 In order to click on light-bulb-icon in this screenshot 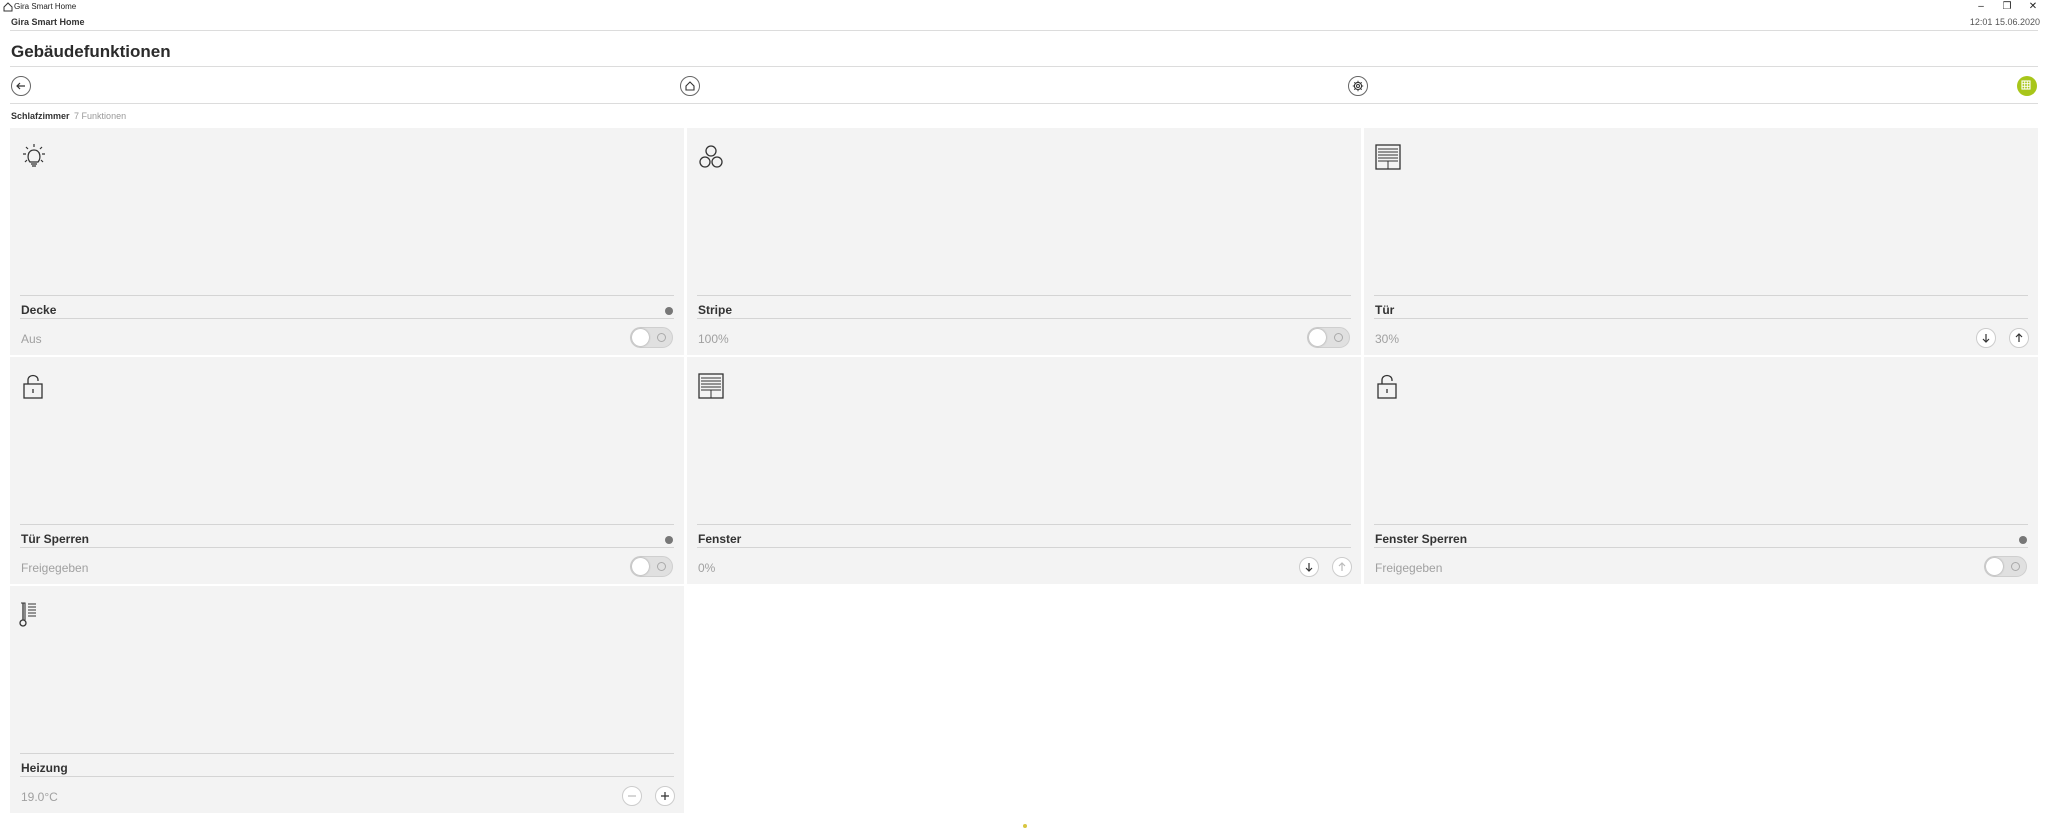, I will do `click(34, 155)`.